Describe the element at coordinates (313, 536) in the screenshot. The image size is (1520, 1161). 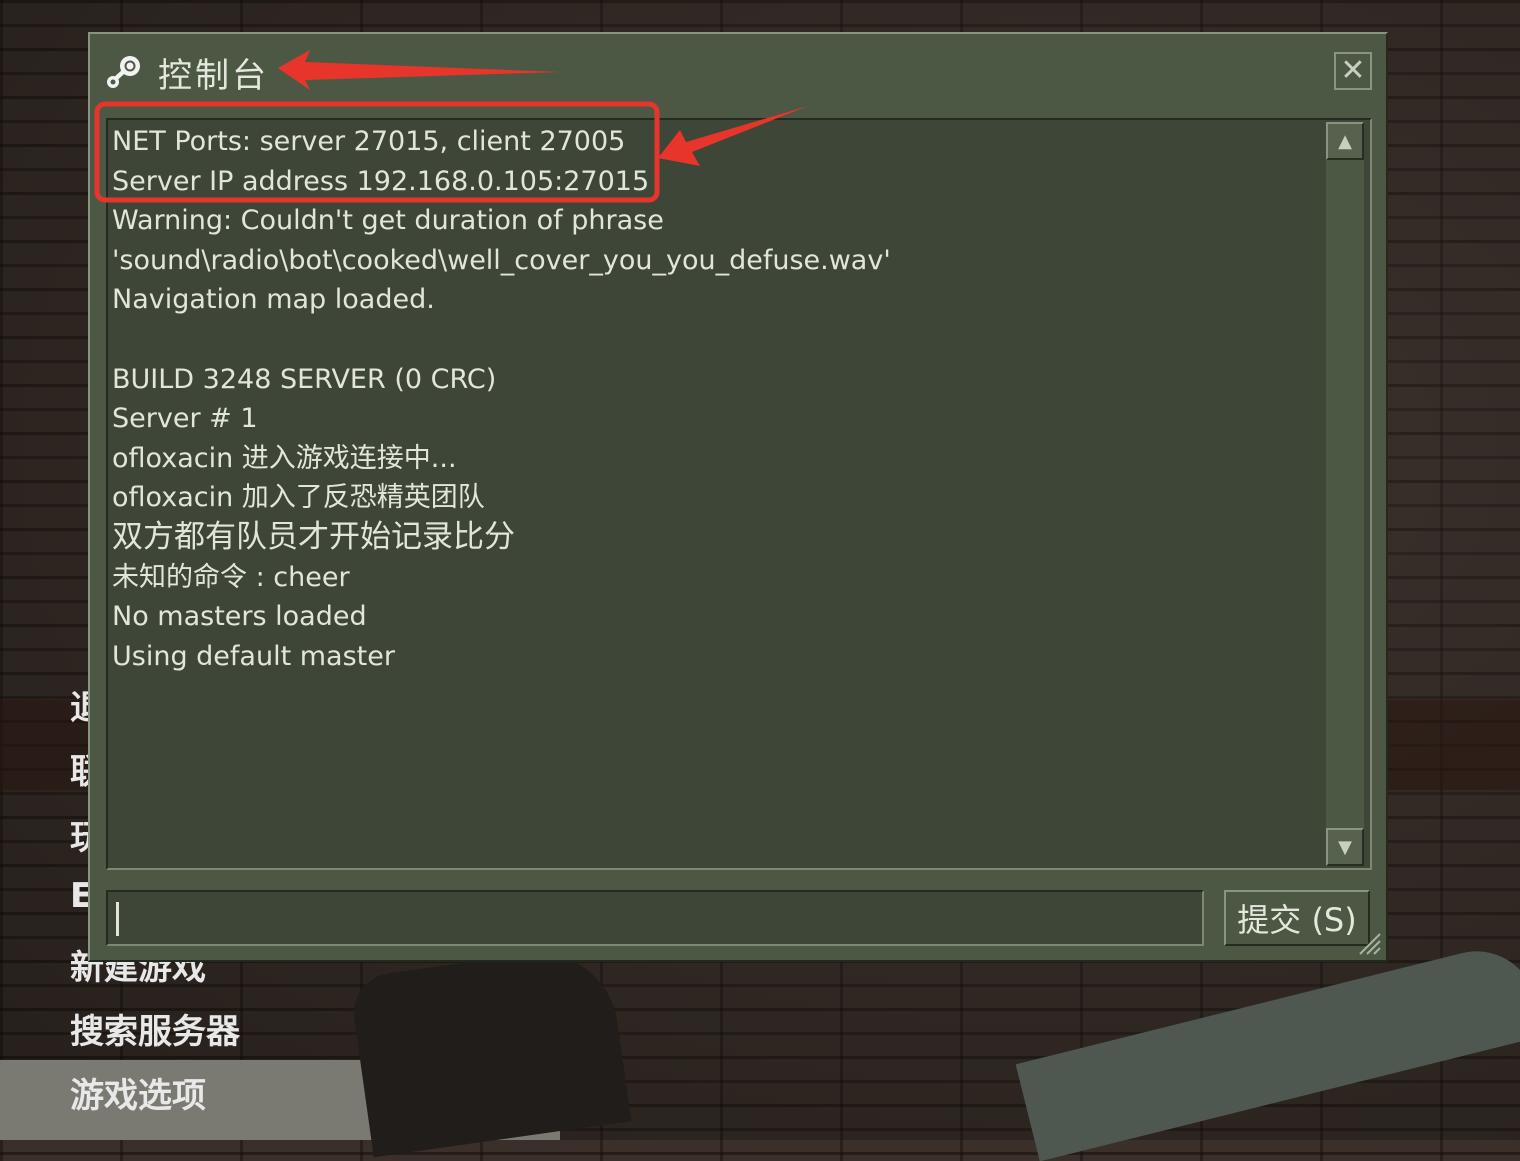
I see `log-line: 双方都有队员才开始记录比分` at that location.